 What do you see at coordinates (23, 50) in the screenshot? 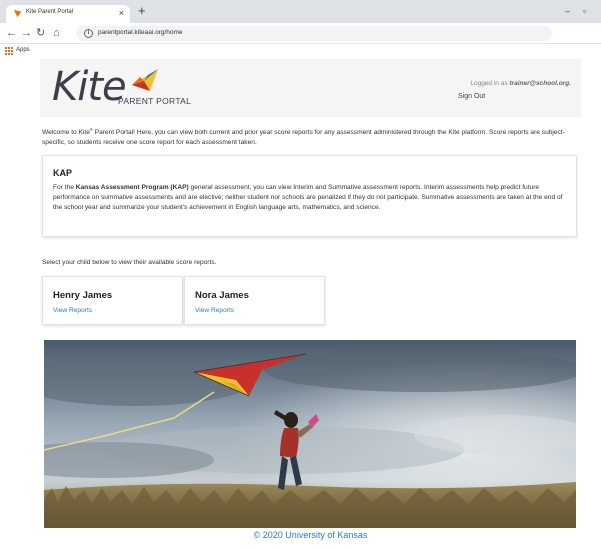
I see `apps-bookmark: Apps` at bounding box center [23, 50].